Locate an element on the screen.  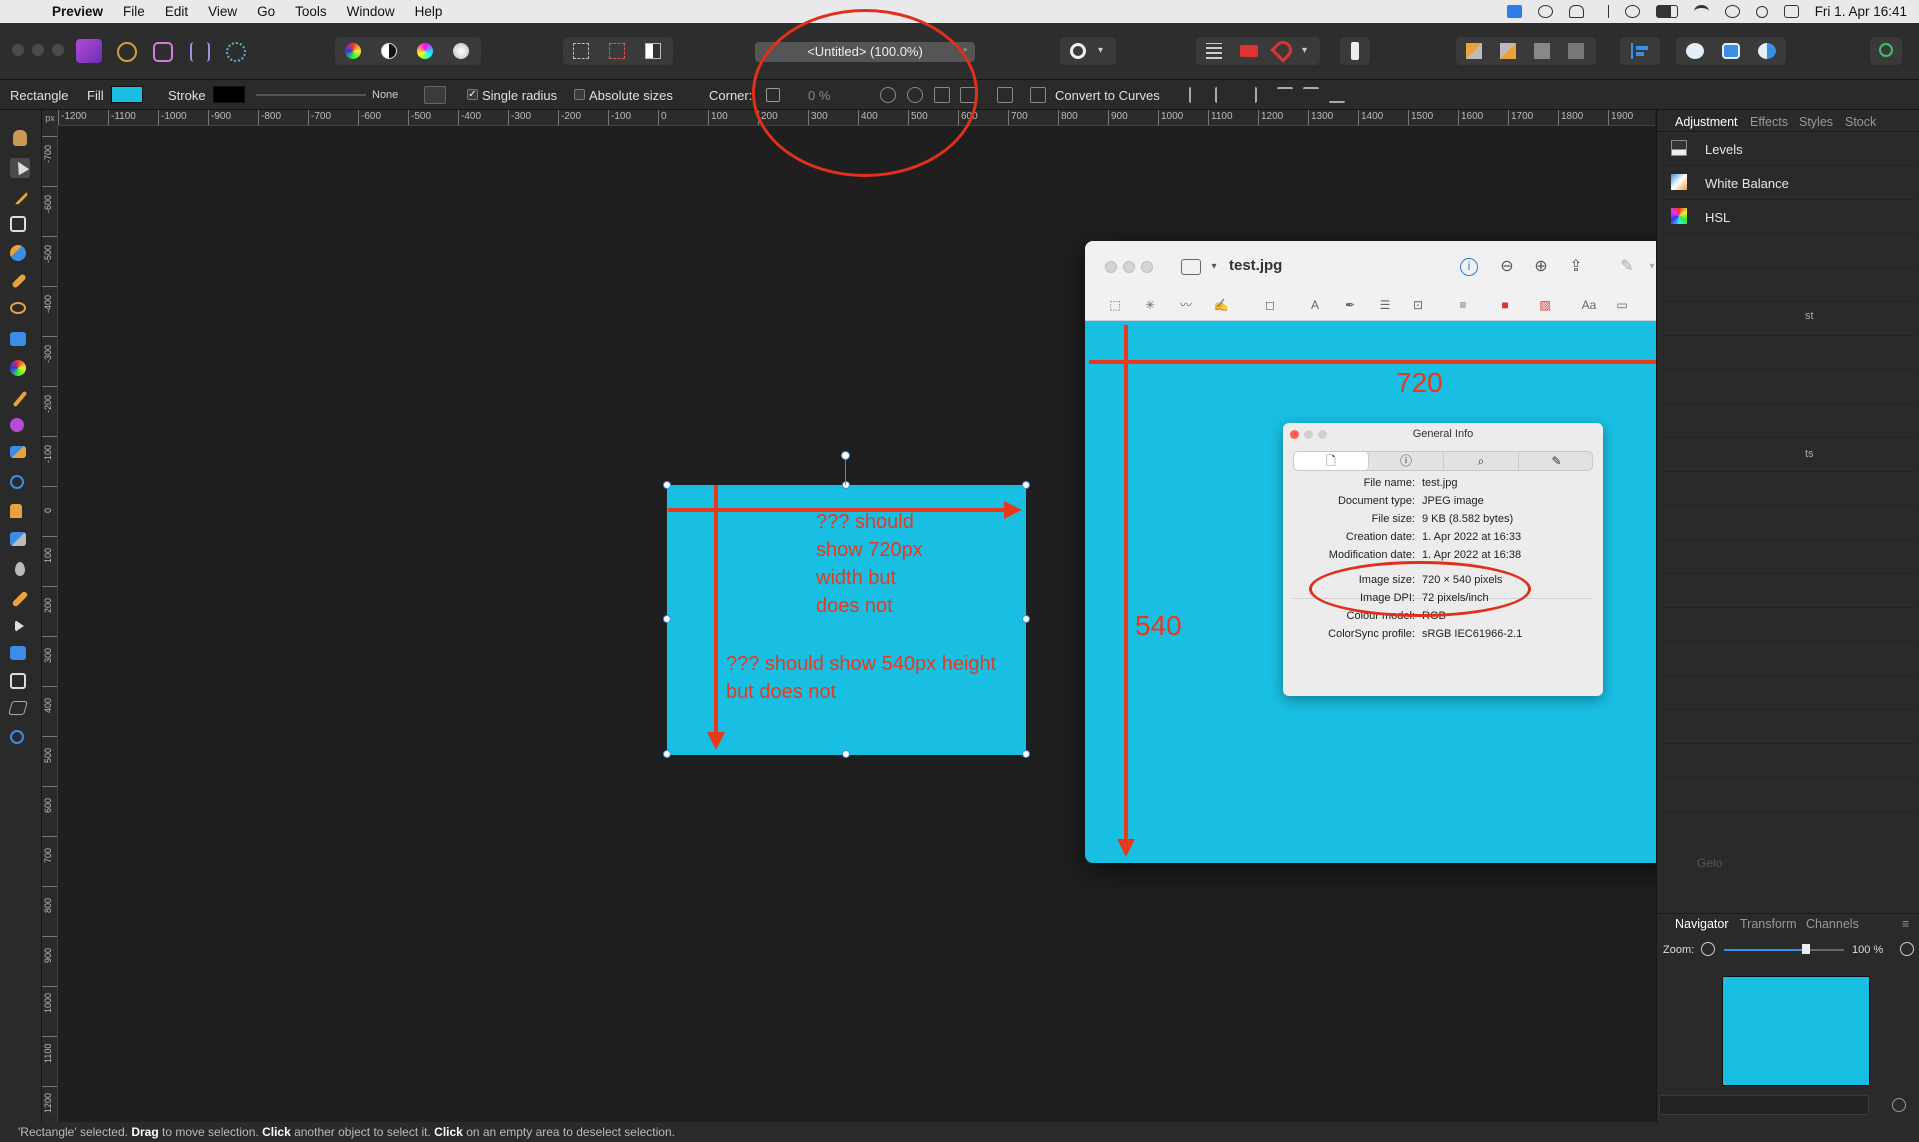
stroke-settings-gear-icon is located at coordinates (435, 95).